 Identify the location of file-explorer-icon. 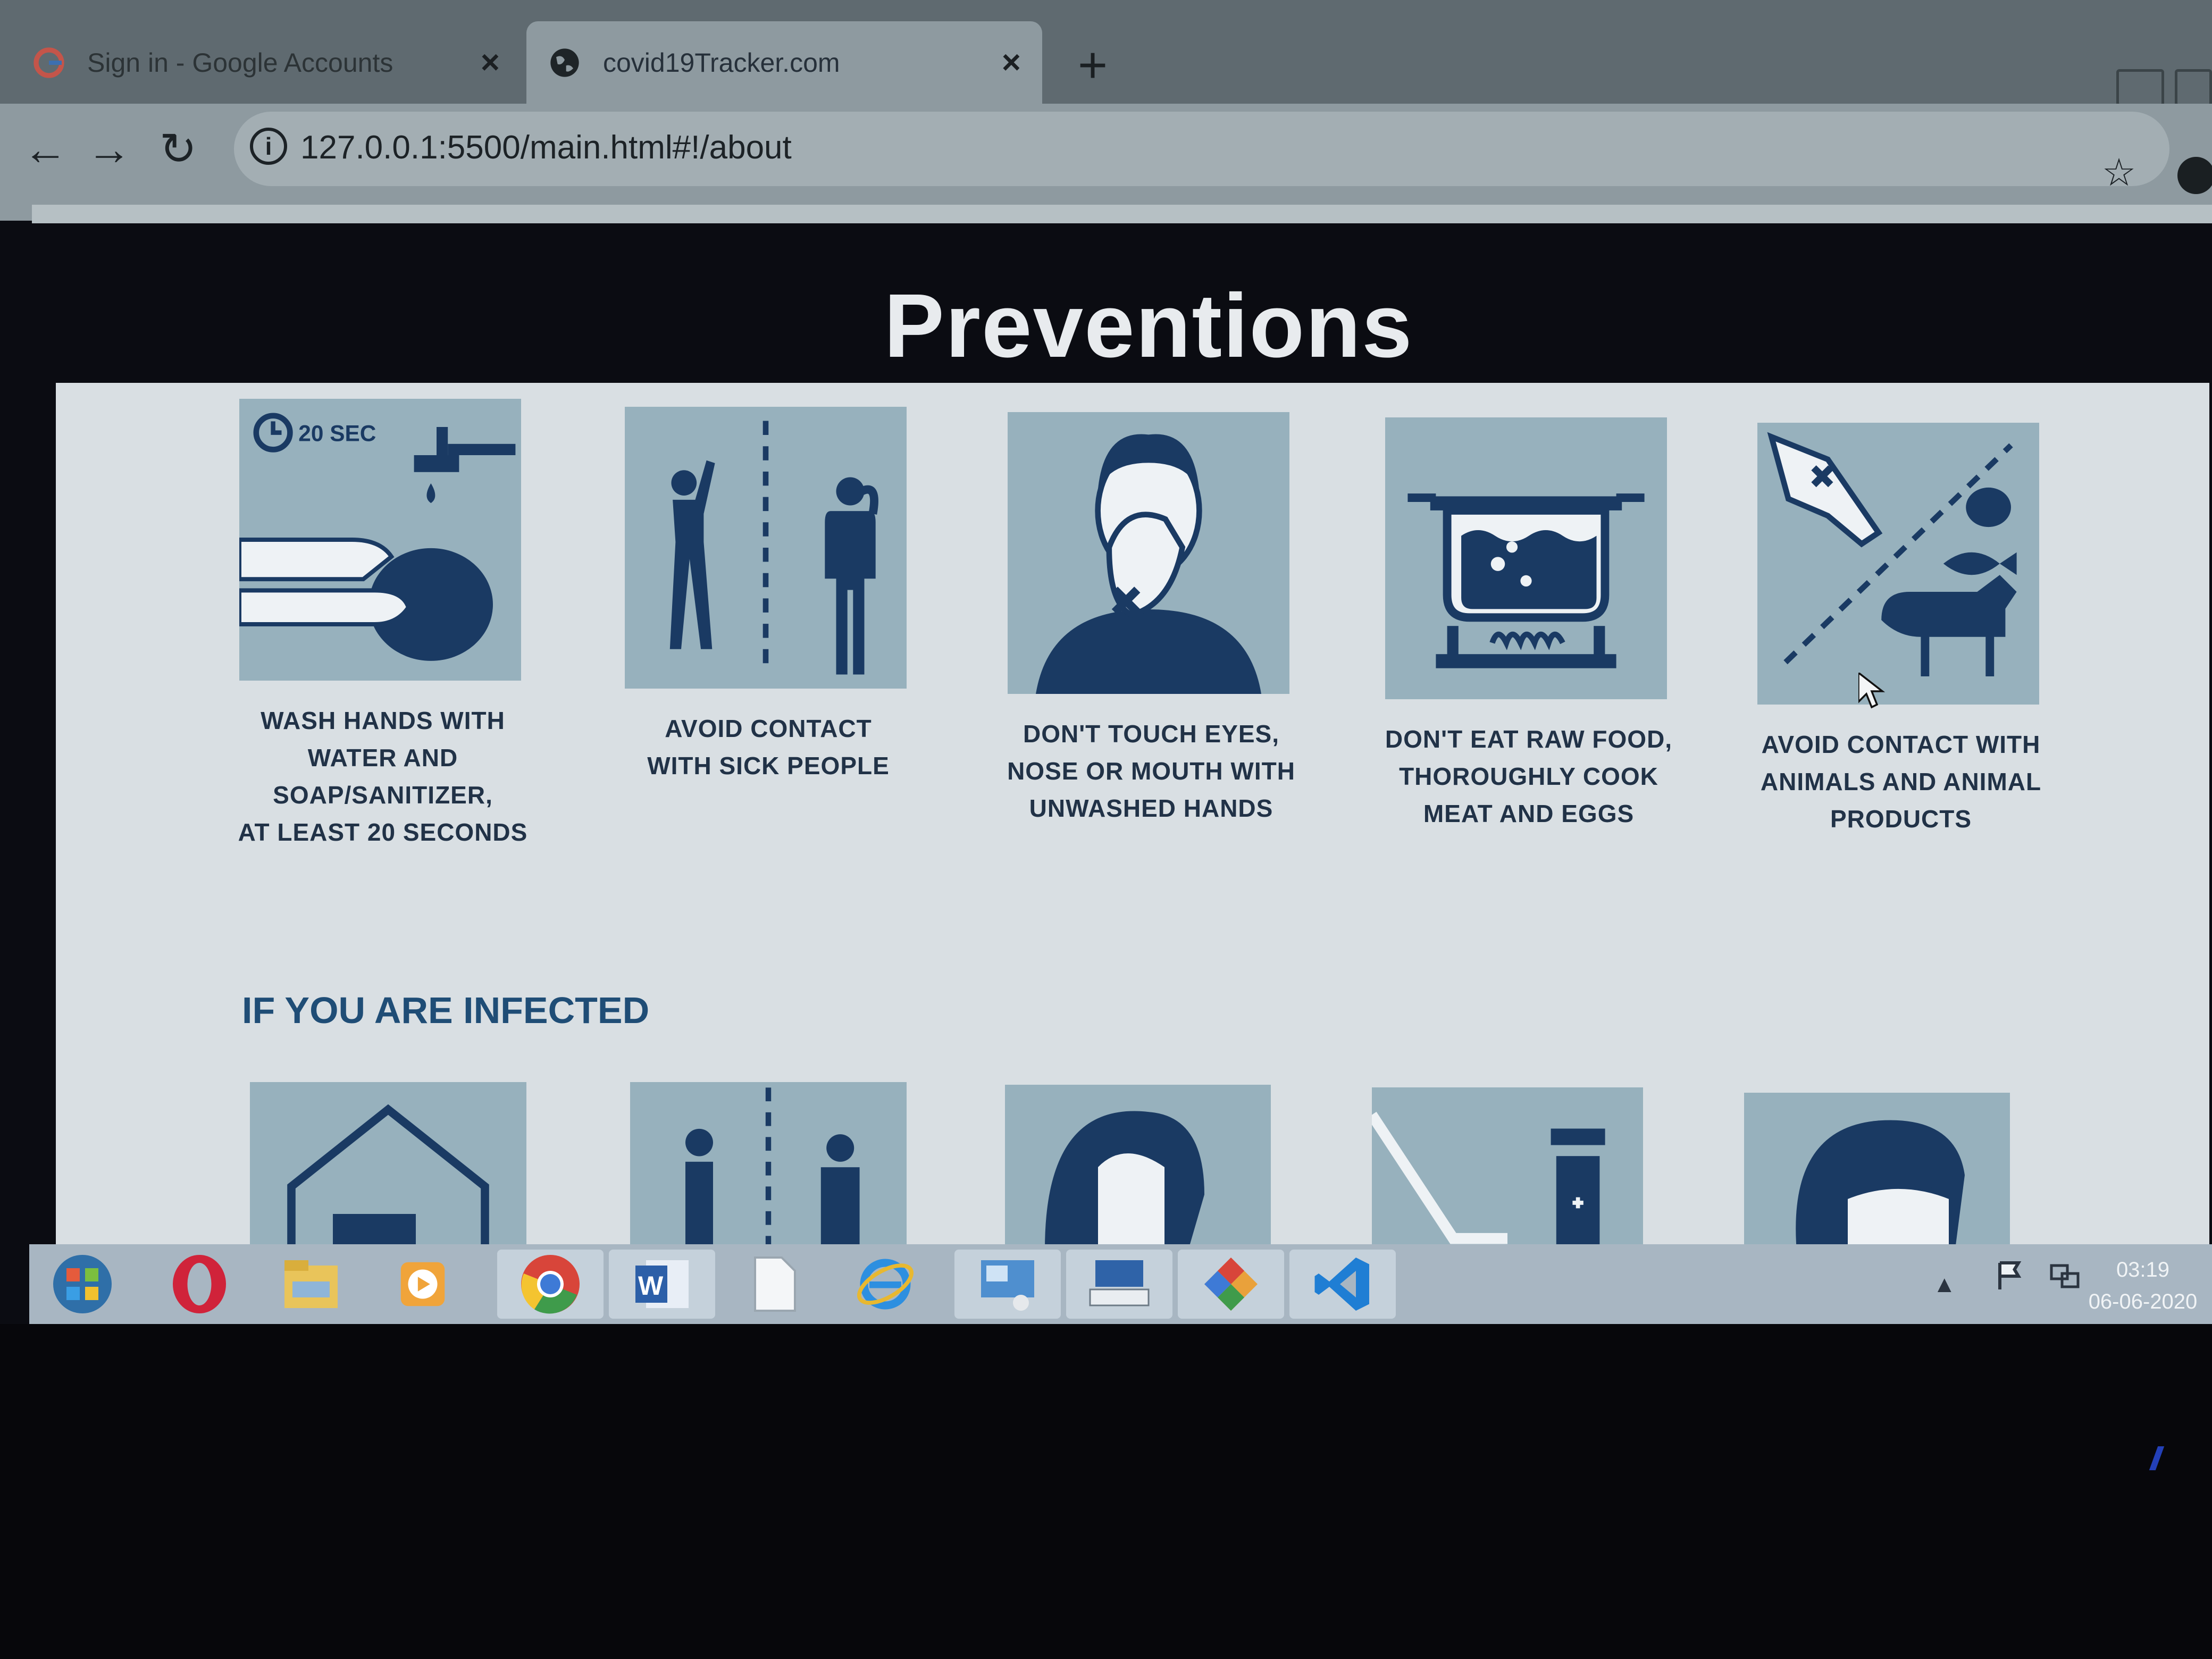
(311, 1284).